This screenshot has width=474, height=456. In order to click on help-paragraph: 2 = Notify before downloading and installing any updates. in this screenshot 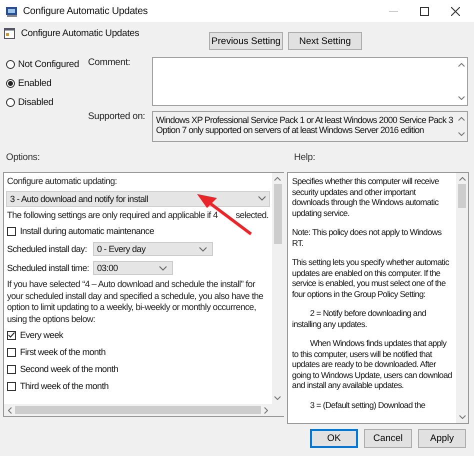, I will do `click(360, 318)`.